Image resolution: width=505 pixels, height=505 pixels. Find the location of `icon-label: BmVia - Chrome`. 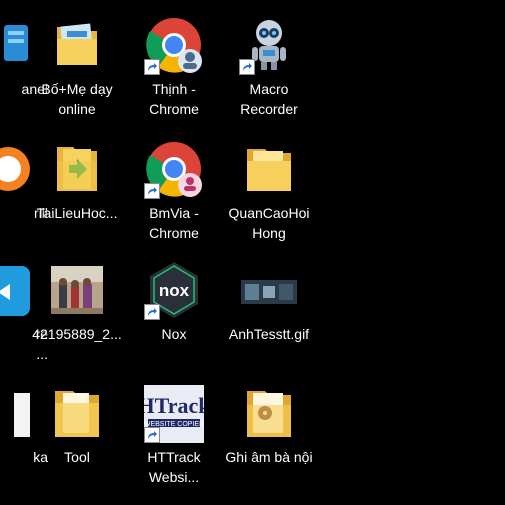

icon-label: BmVia - Chrome is located at coordinates (174, 223).